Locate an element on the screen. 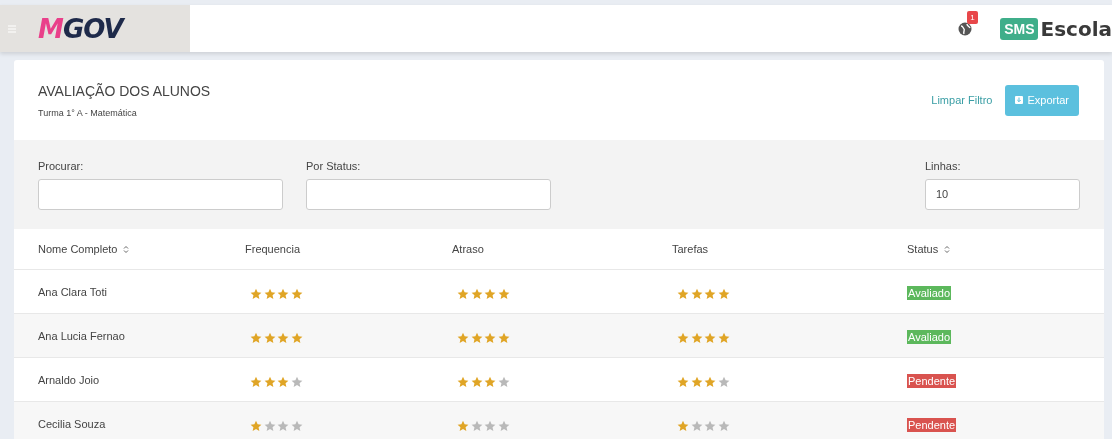  filter-field: 10 is located at coordinates (1002, 194).